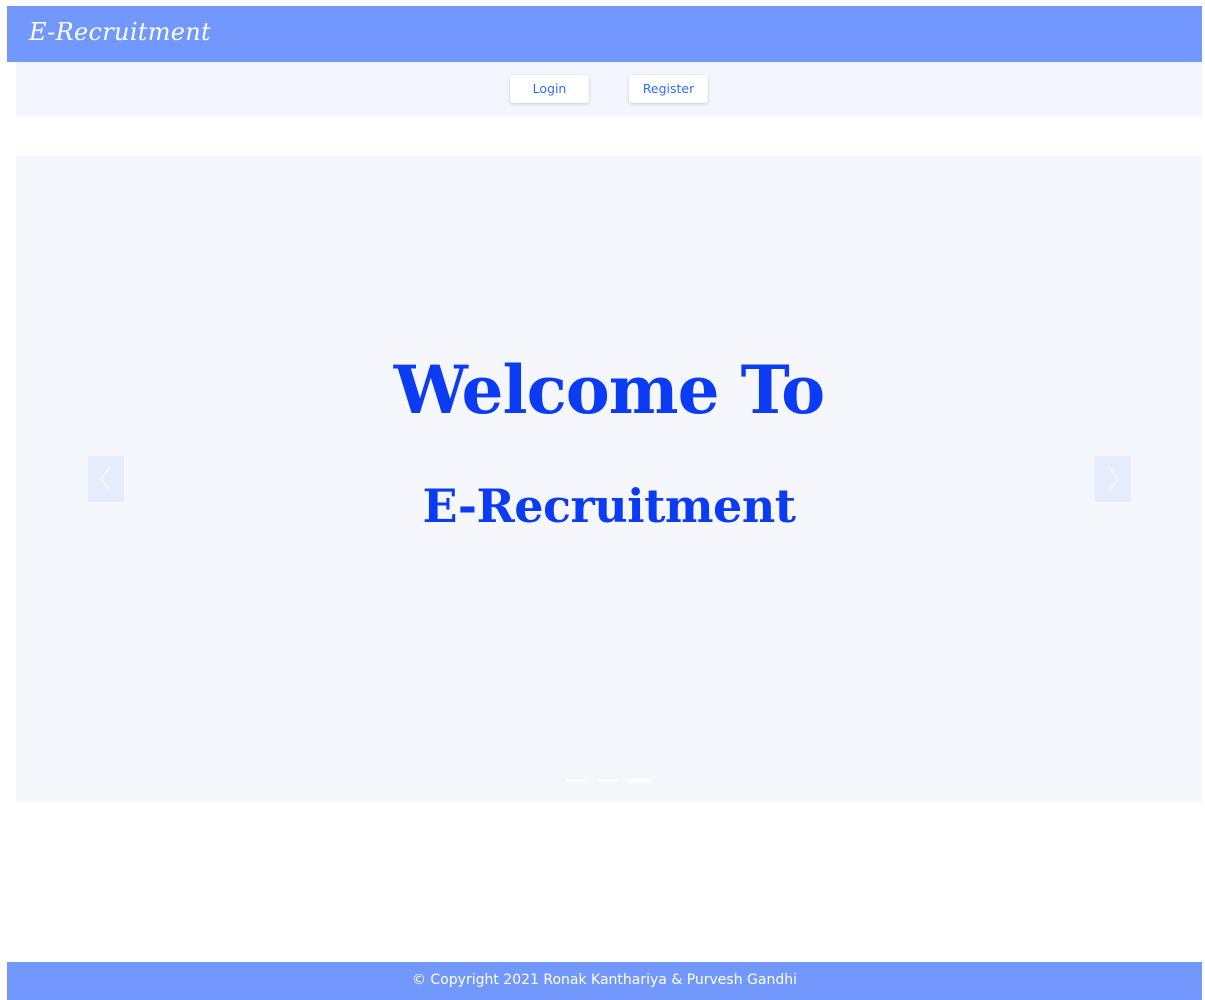 The height and width of the screenshot is (1000, 1205). Describe the element at coordinates (549, 89) in the screenshot. I see `login-button: Login` at that location.